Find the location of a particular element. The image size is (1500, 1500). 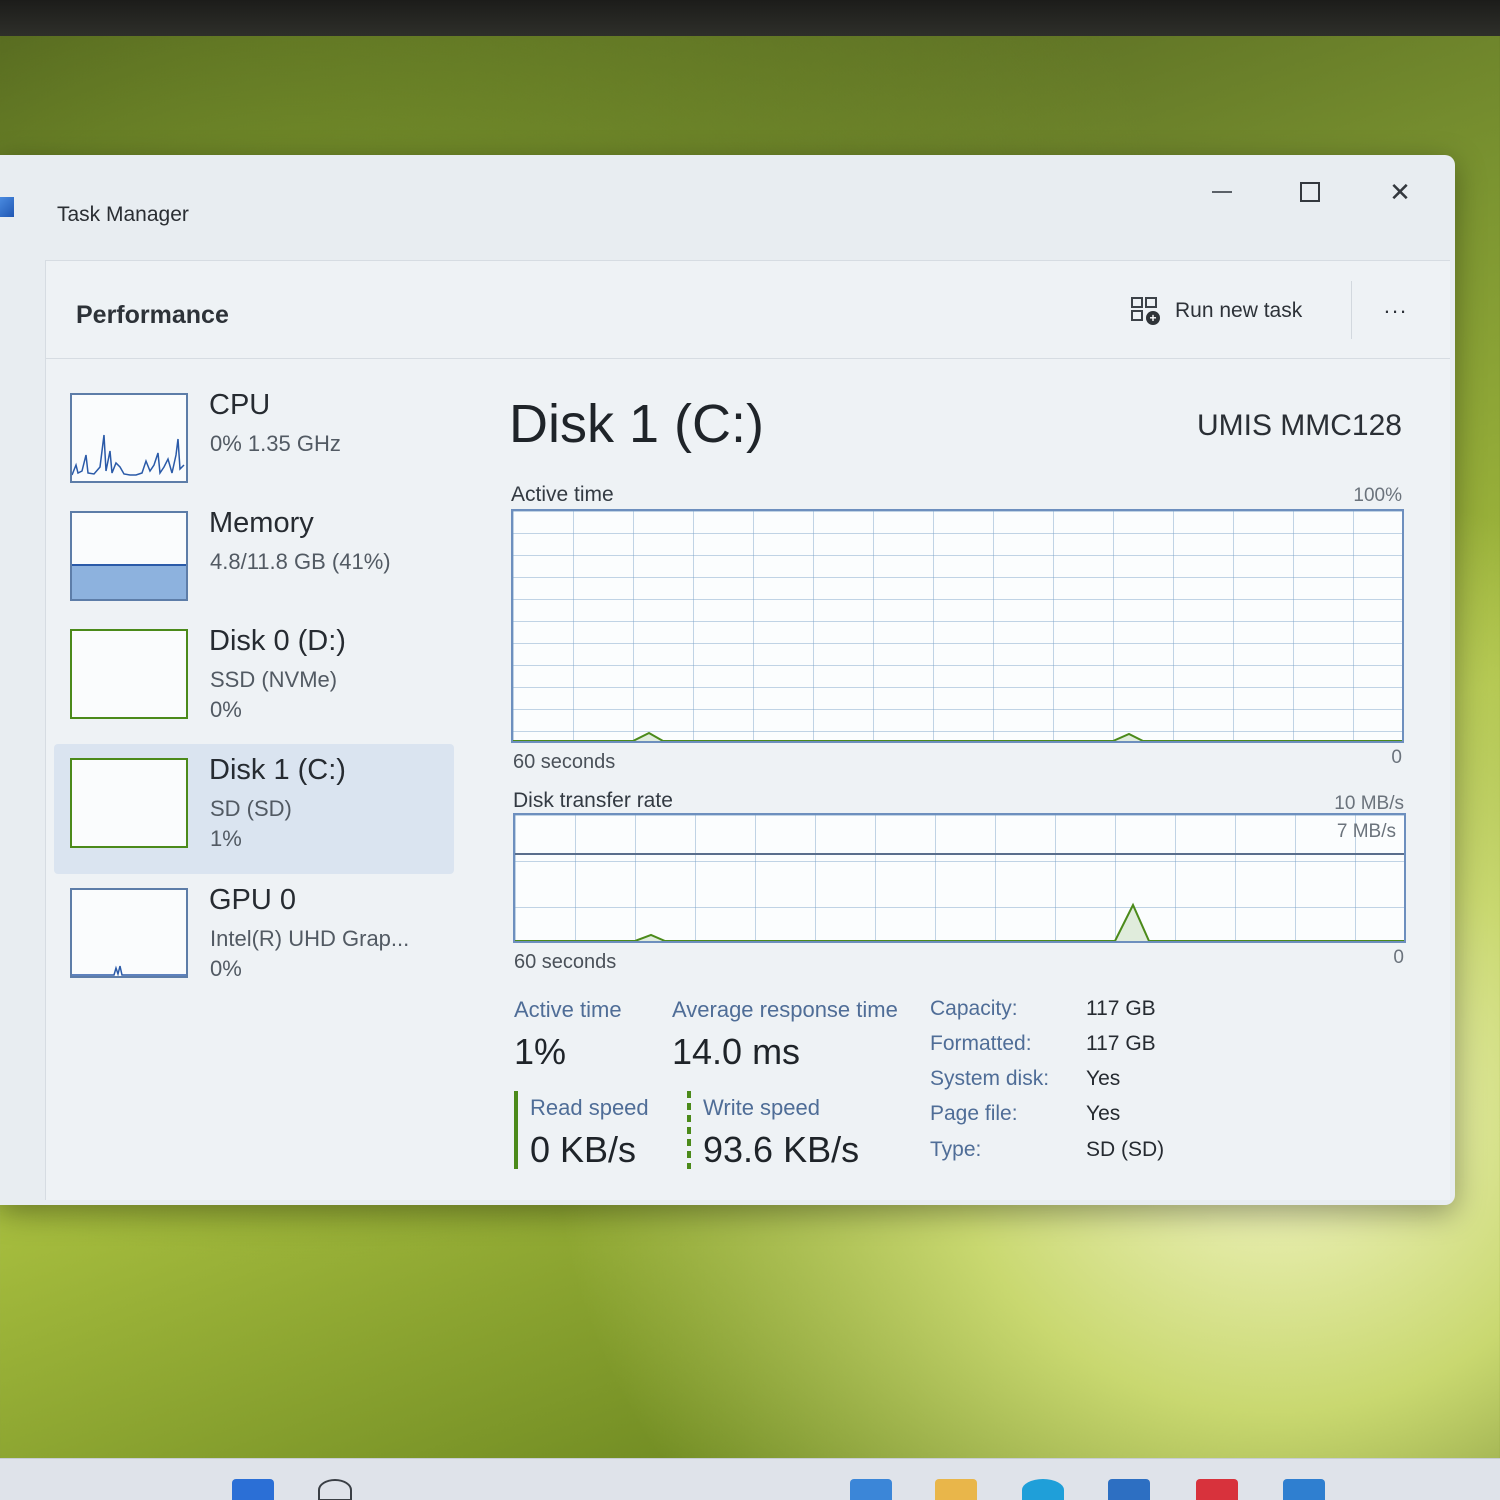

close-icon: ✕ is located at coordinates (1400, 191).